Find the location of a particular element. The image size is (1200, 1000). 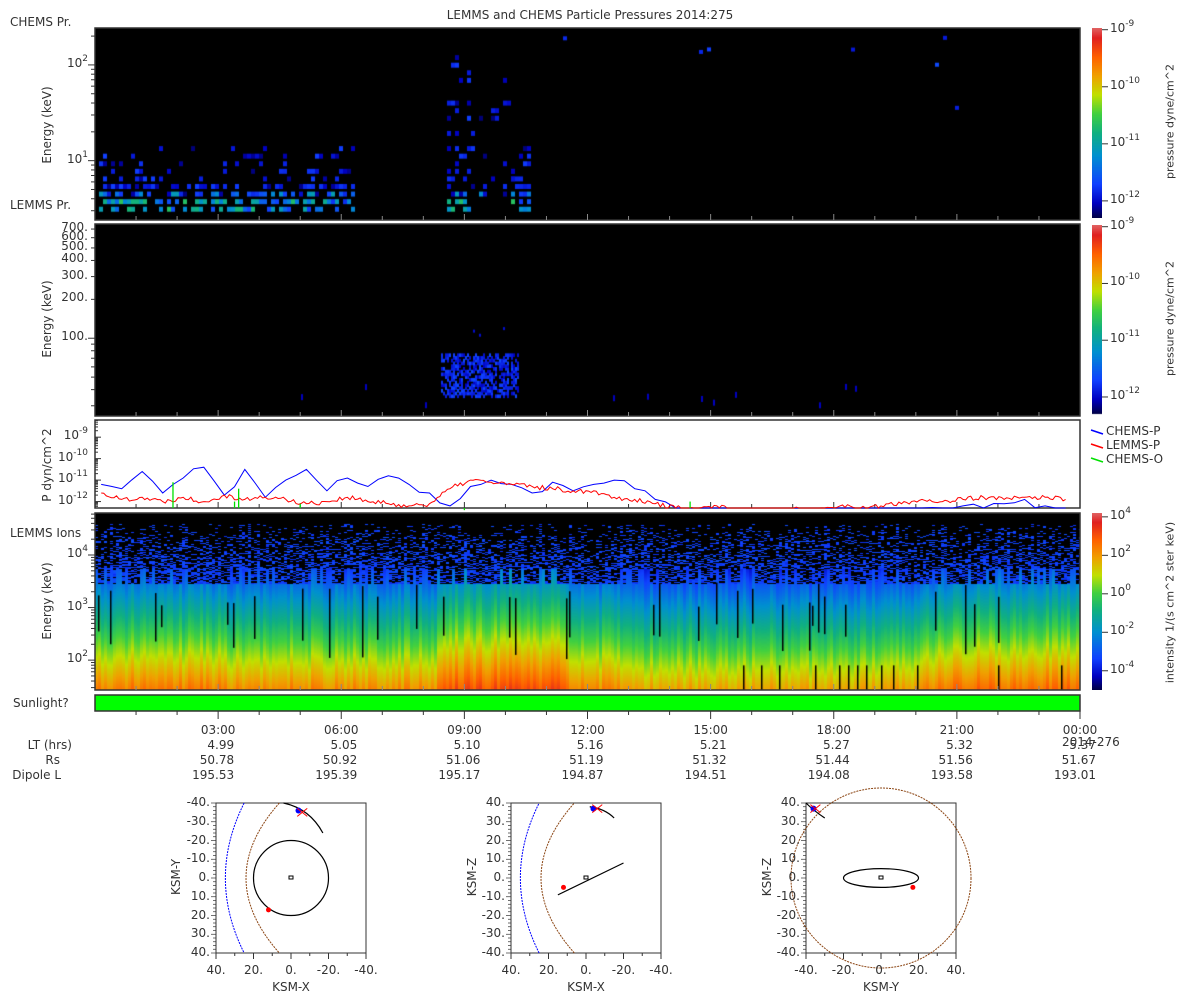

row-value-rs: 51.32 is located at coordinates (709, 760).